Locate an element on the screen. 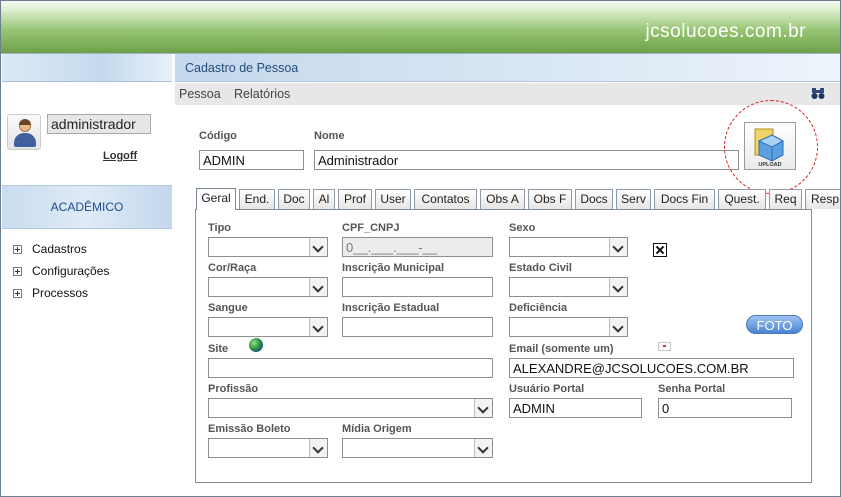  menu-item-relatorios: Relatórios is located at coordinates (262, 94).